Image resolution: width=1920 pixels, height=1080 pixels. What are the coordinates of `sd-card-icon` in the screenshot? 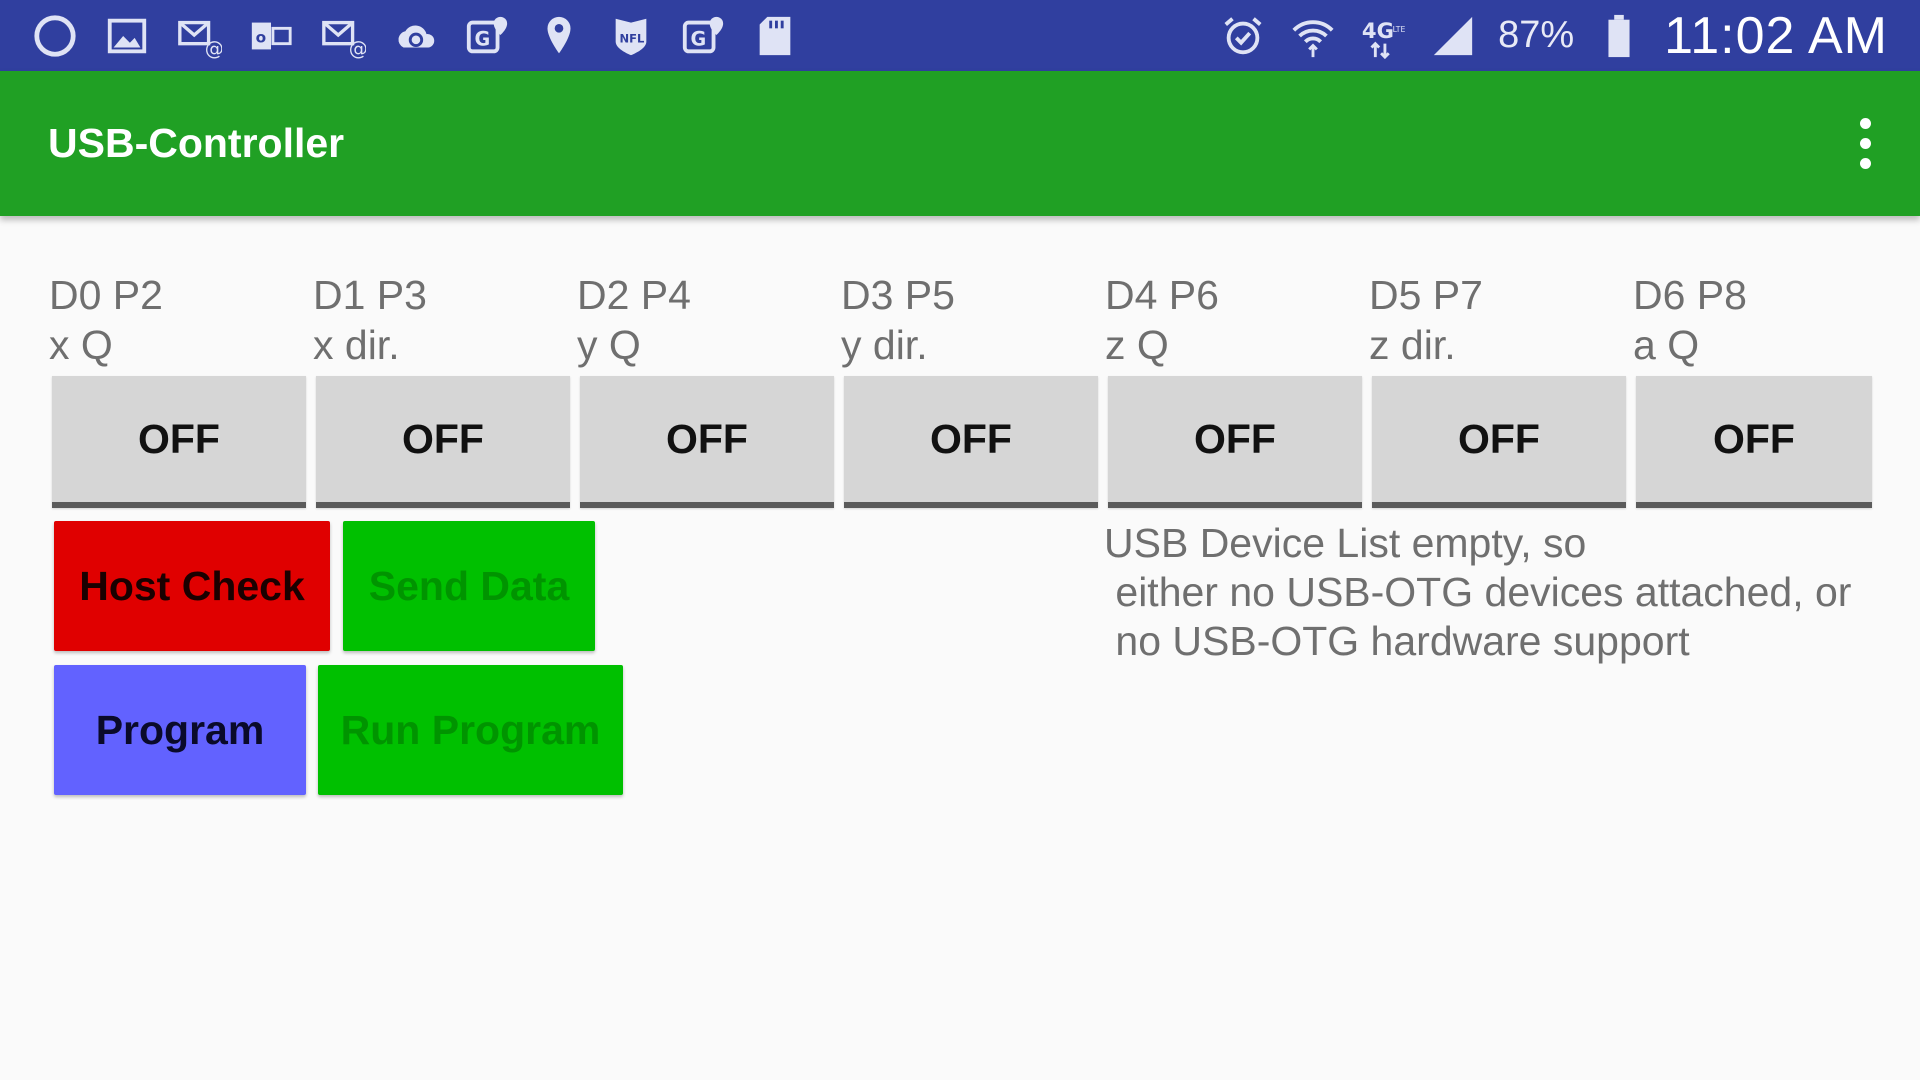 It's located at (775, 36).